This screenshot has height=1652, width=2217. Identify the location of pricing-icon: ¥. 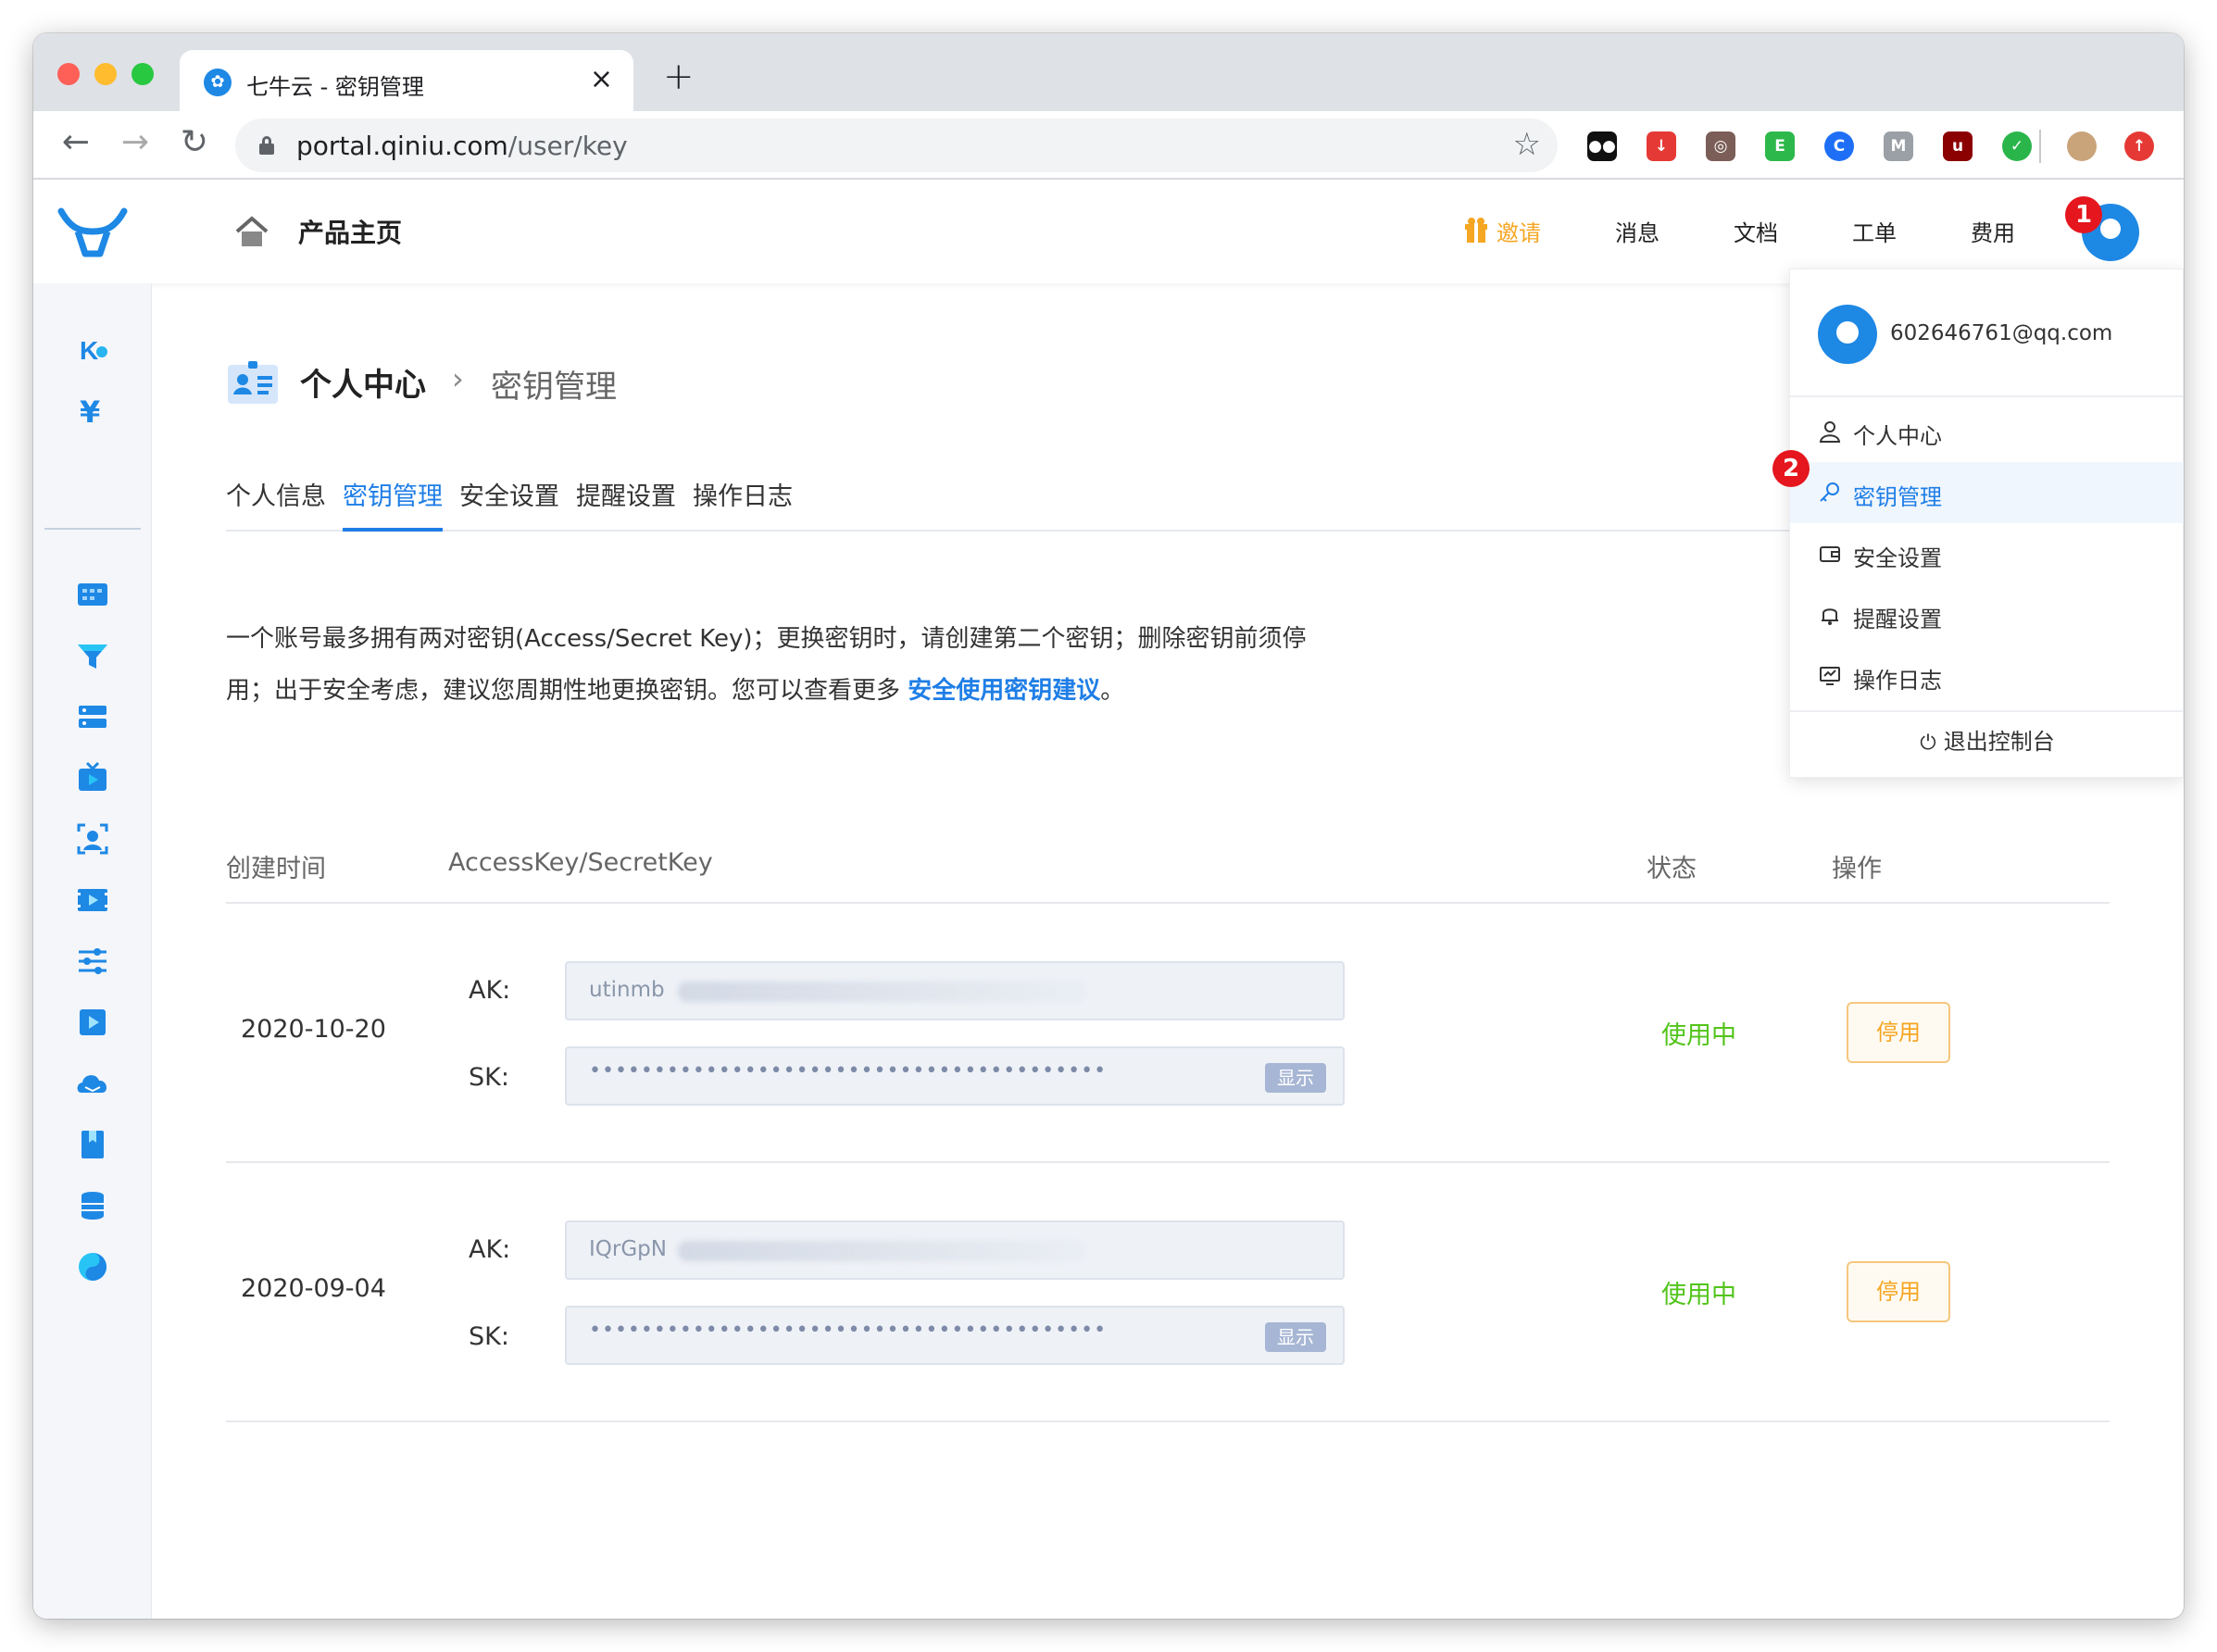
(92, 411).